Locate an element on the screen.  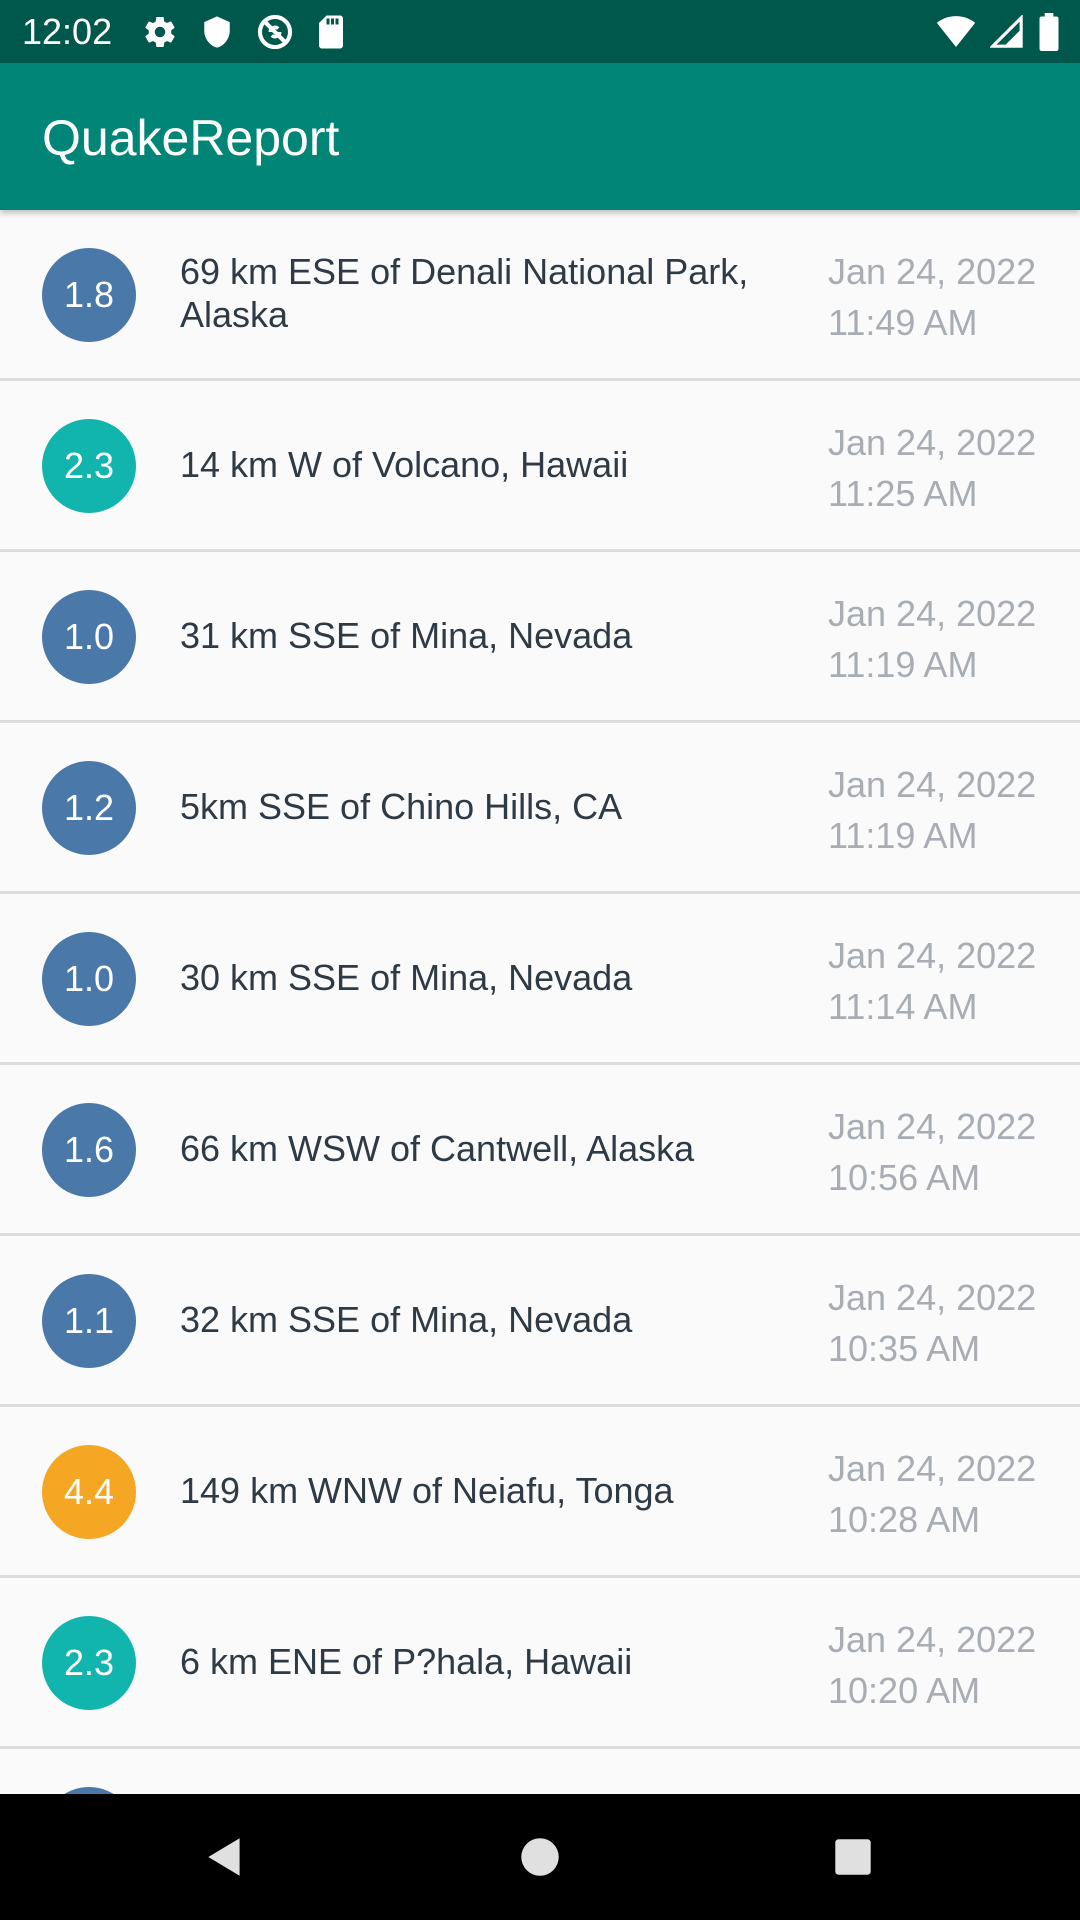
location-line: 66 km WSW of Cantwell, Alaska is located at coordinates (437, 1148).